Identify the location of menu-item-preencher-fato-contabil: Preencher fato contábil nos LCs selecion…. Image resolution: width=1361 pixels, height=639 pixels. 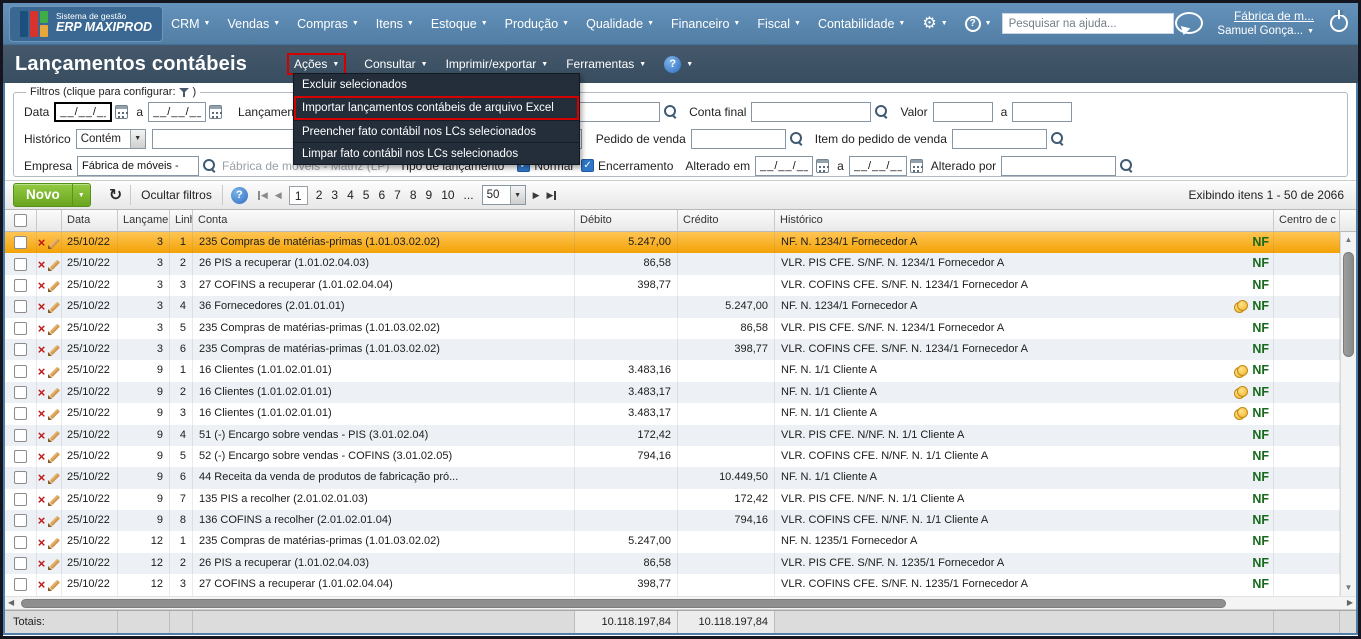
(436, 131).